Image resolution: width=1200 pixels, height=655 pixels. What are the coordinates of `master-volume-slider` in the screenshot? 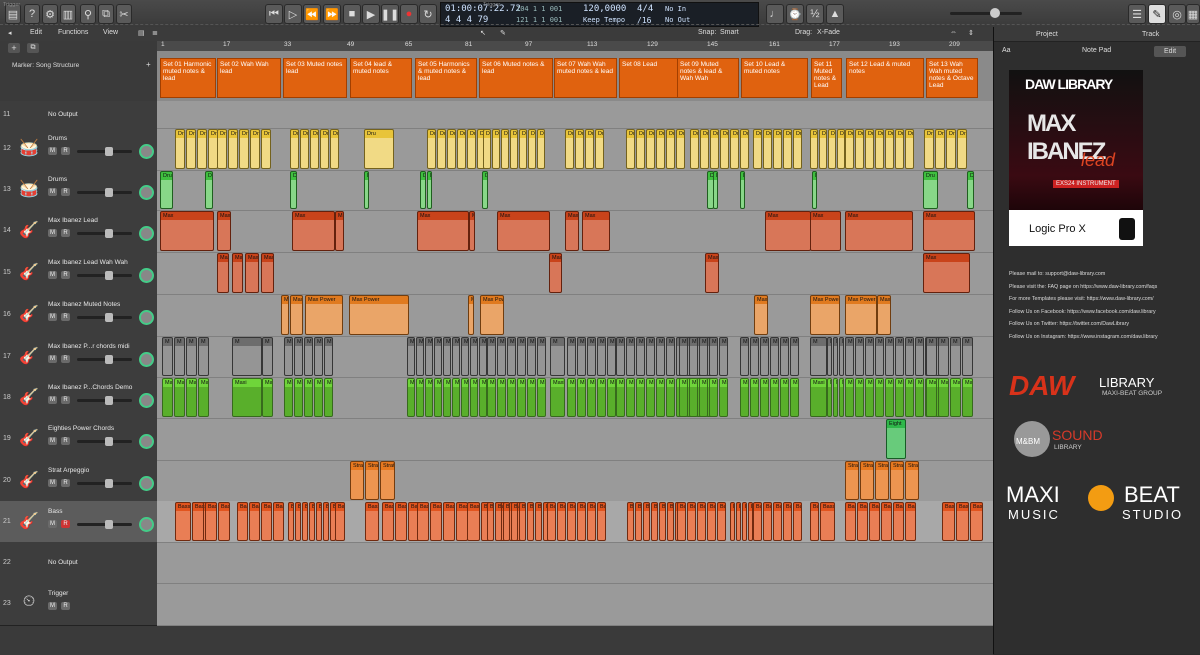 It's located at (986, 13).